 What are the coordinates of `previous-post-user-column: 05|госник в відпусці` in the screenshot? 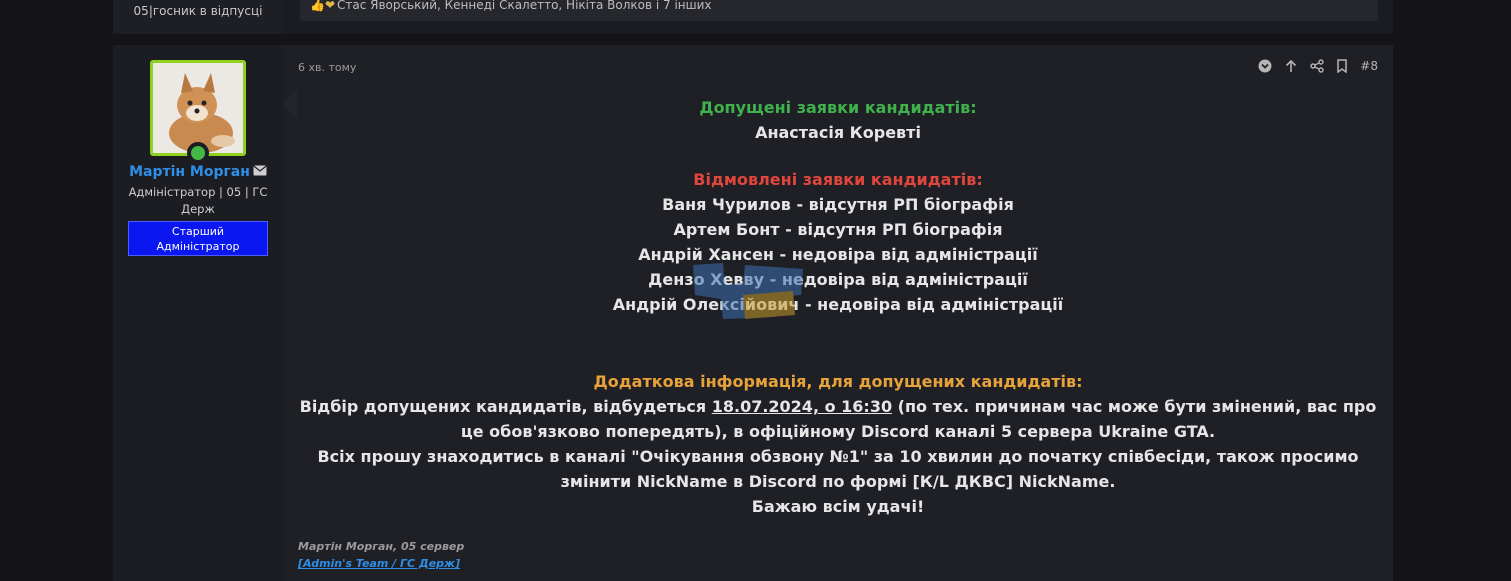 It's located at (198, 17).